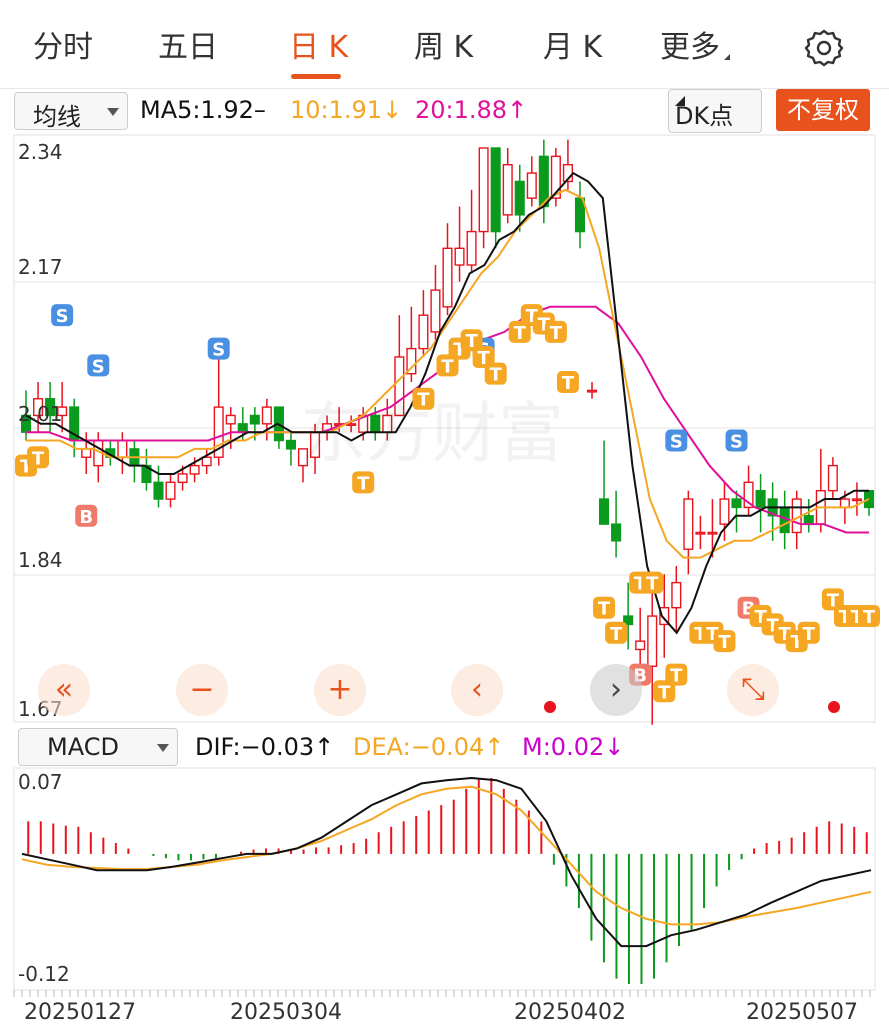 This screenshot has width=889, height=1025. I want to click on date-label: 20250402, so click(570, 1012).